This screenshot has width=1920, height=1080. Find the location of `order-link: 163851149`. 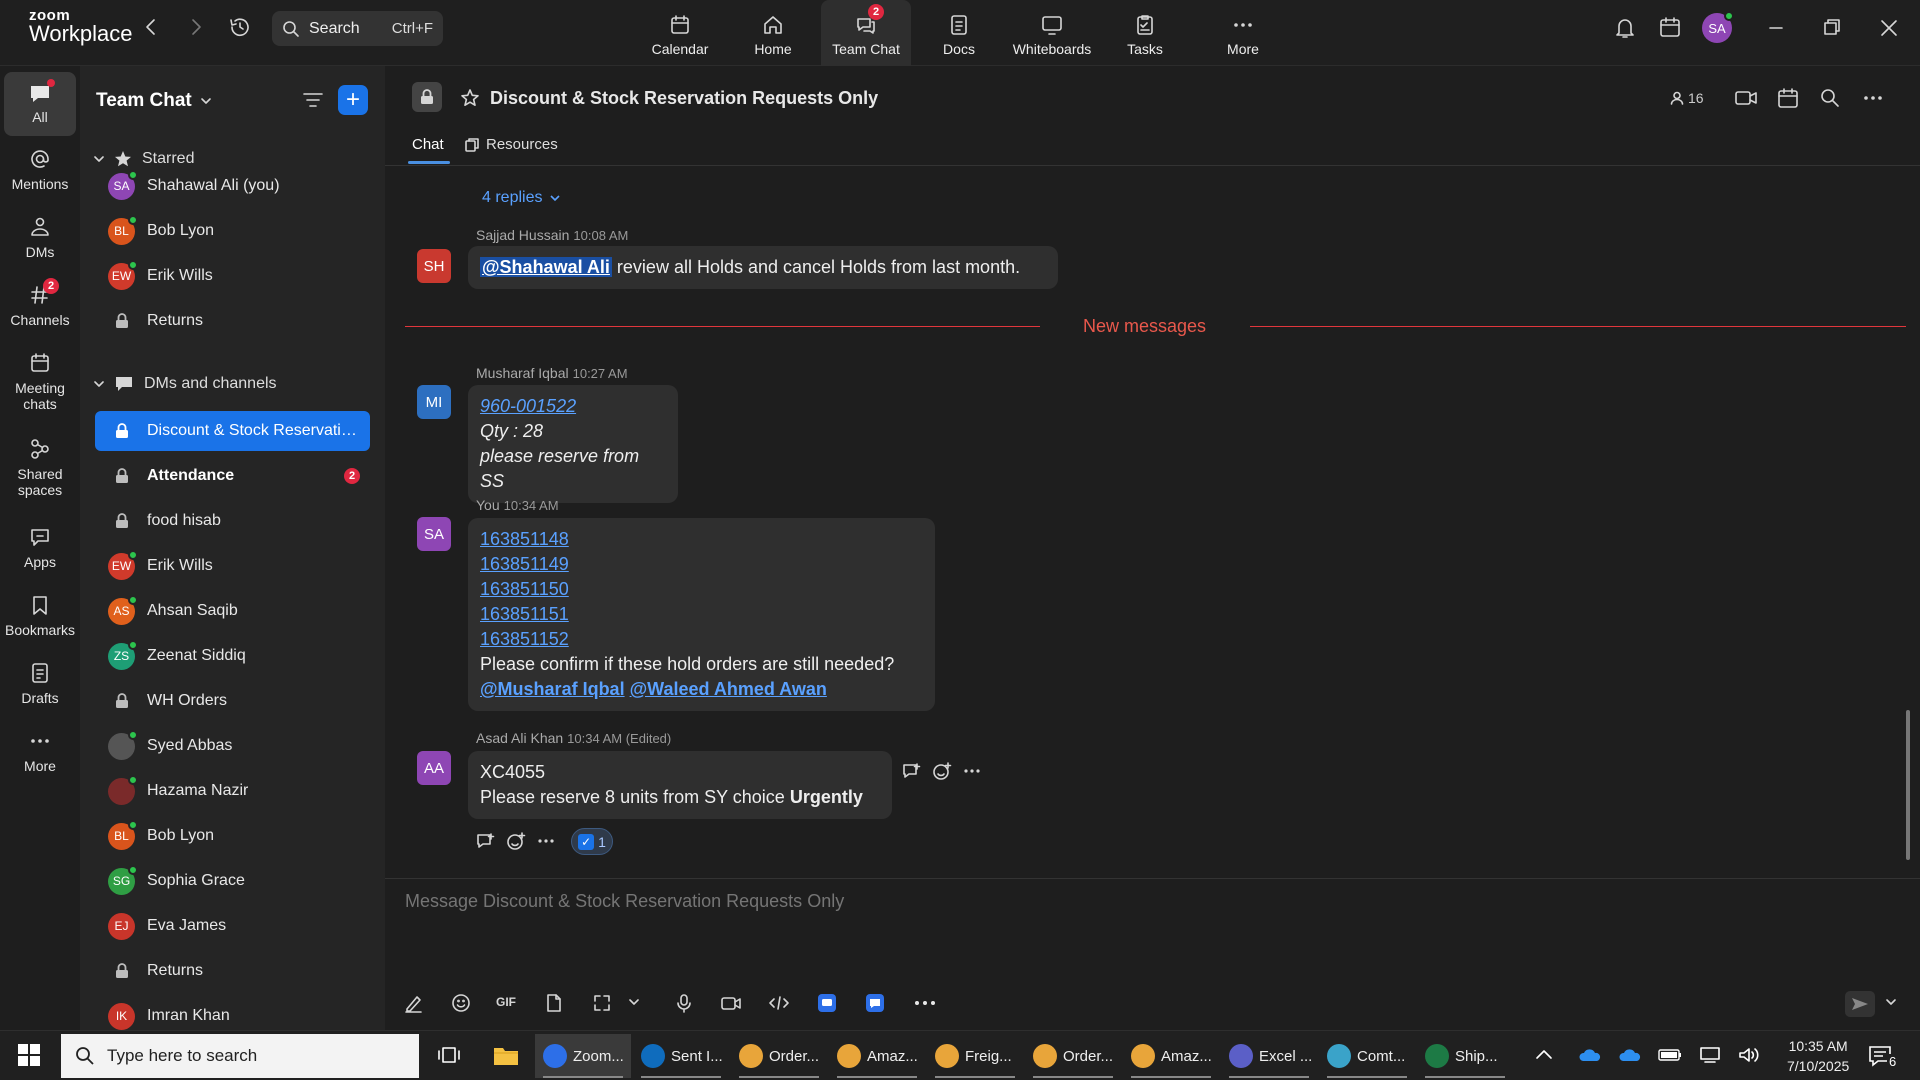

order-link: 163851149 is located at coordinates (701, 564).